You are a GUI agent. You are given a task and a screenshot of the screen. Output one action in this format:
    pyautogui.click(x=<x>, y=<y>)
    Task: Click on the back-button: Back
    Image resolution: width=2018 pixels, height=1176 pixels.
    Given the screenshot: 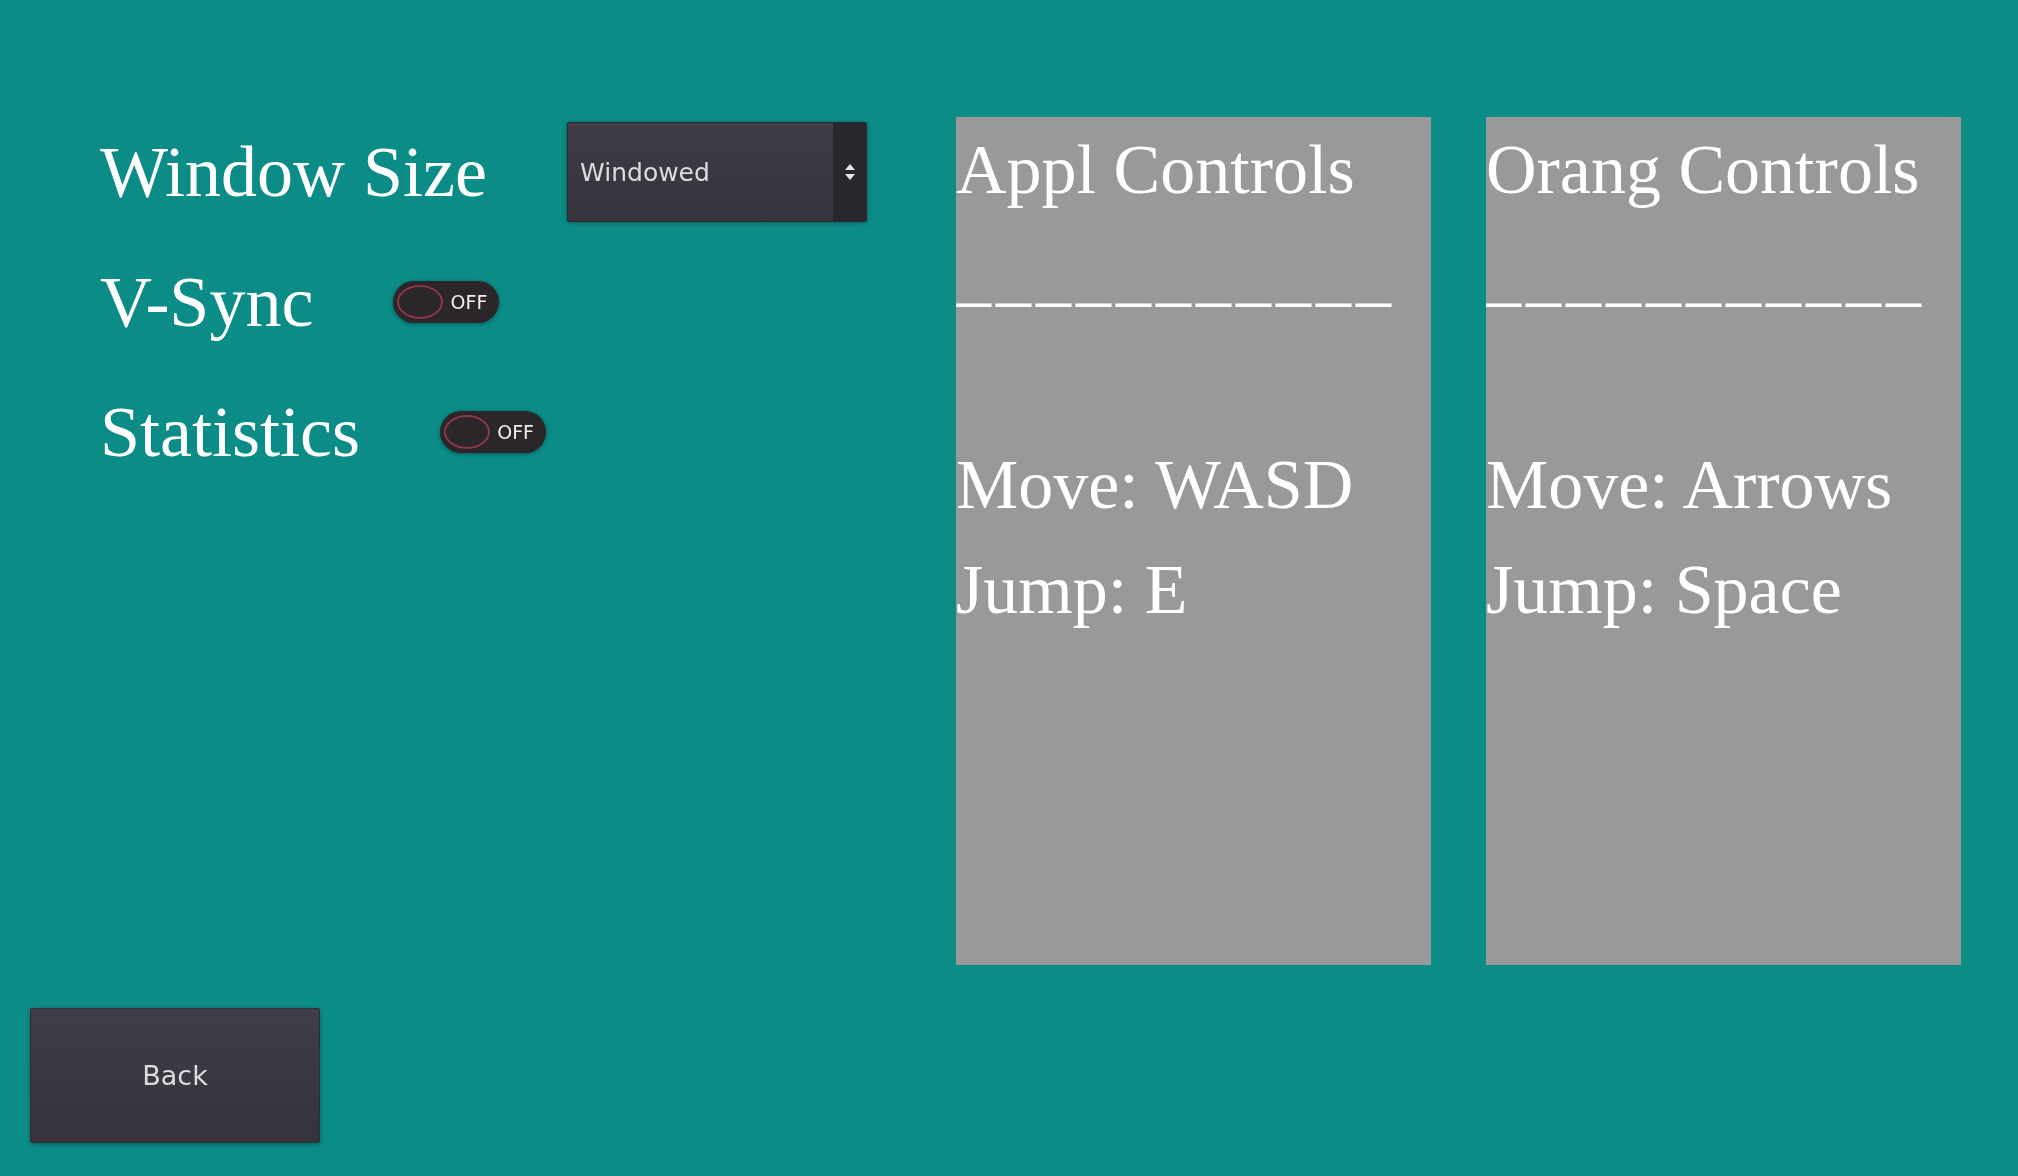 What is the action you would take?
    pyautogui.click(x=175, y=1075)
    